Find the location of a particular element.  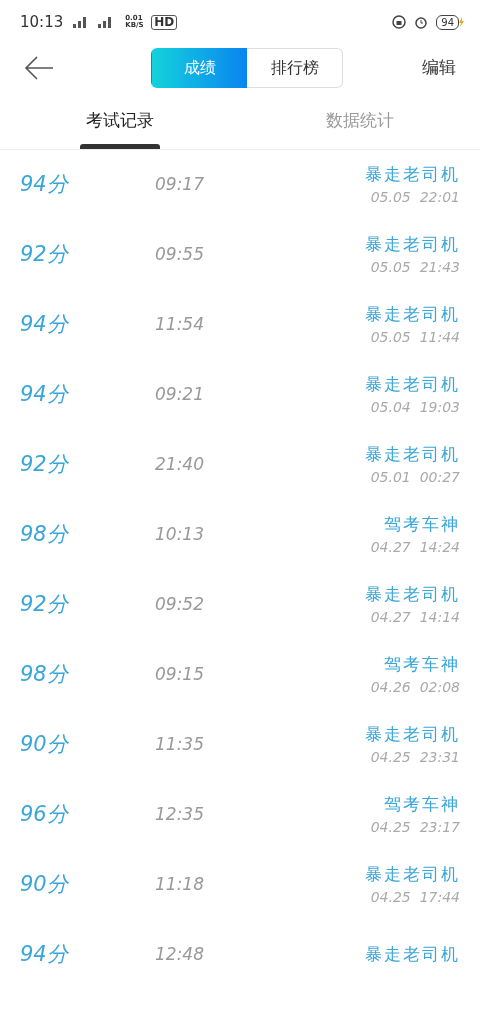

status-time: 10:13 is located at coordinates (42, 22).